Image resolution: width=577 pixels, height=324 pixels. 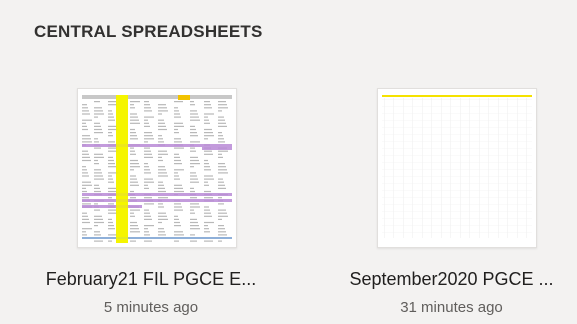 I want to click on file-modified-time: 31 minutes ago, so click(x=451, y=307).